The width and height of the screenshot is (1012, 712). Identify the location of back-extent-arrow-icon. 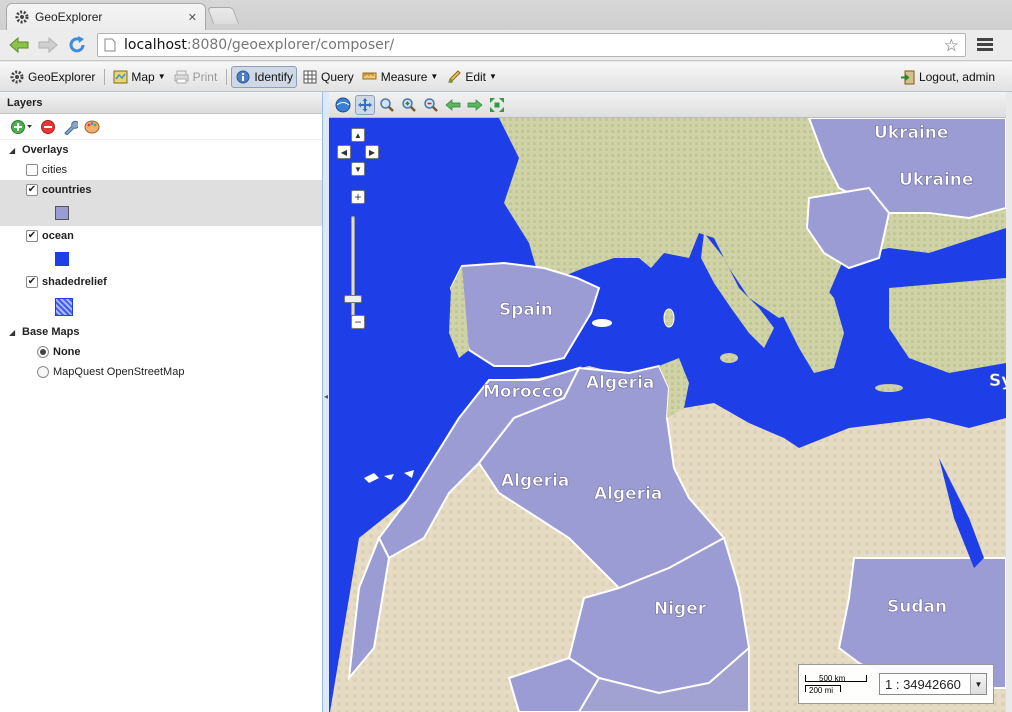
(453, 104).